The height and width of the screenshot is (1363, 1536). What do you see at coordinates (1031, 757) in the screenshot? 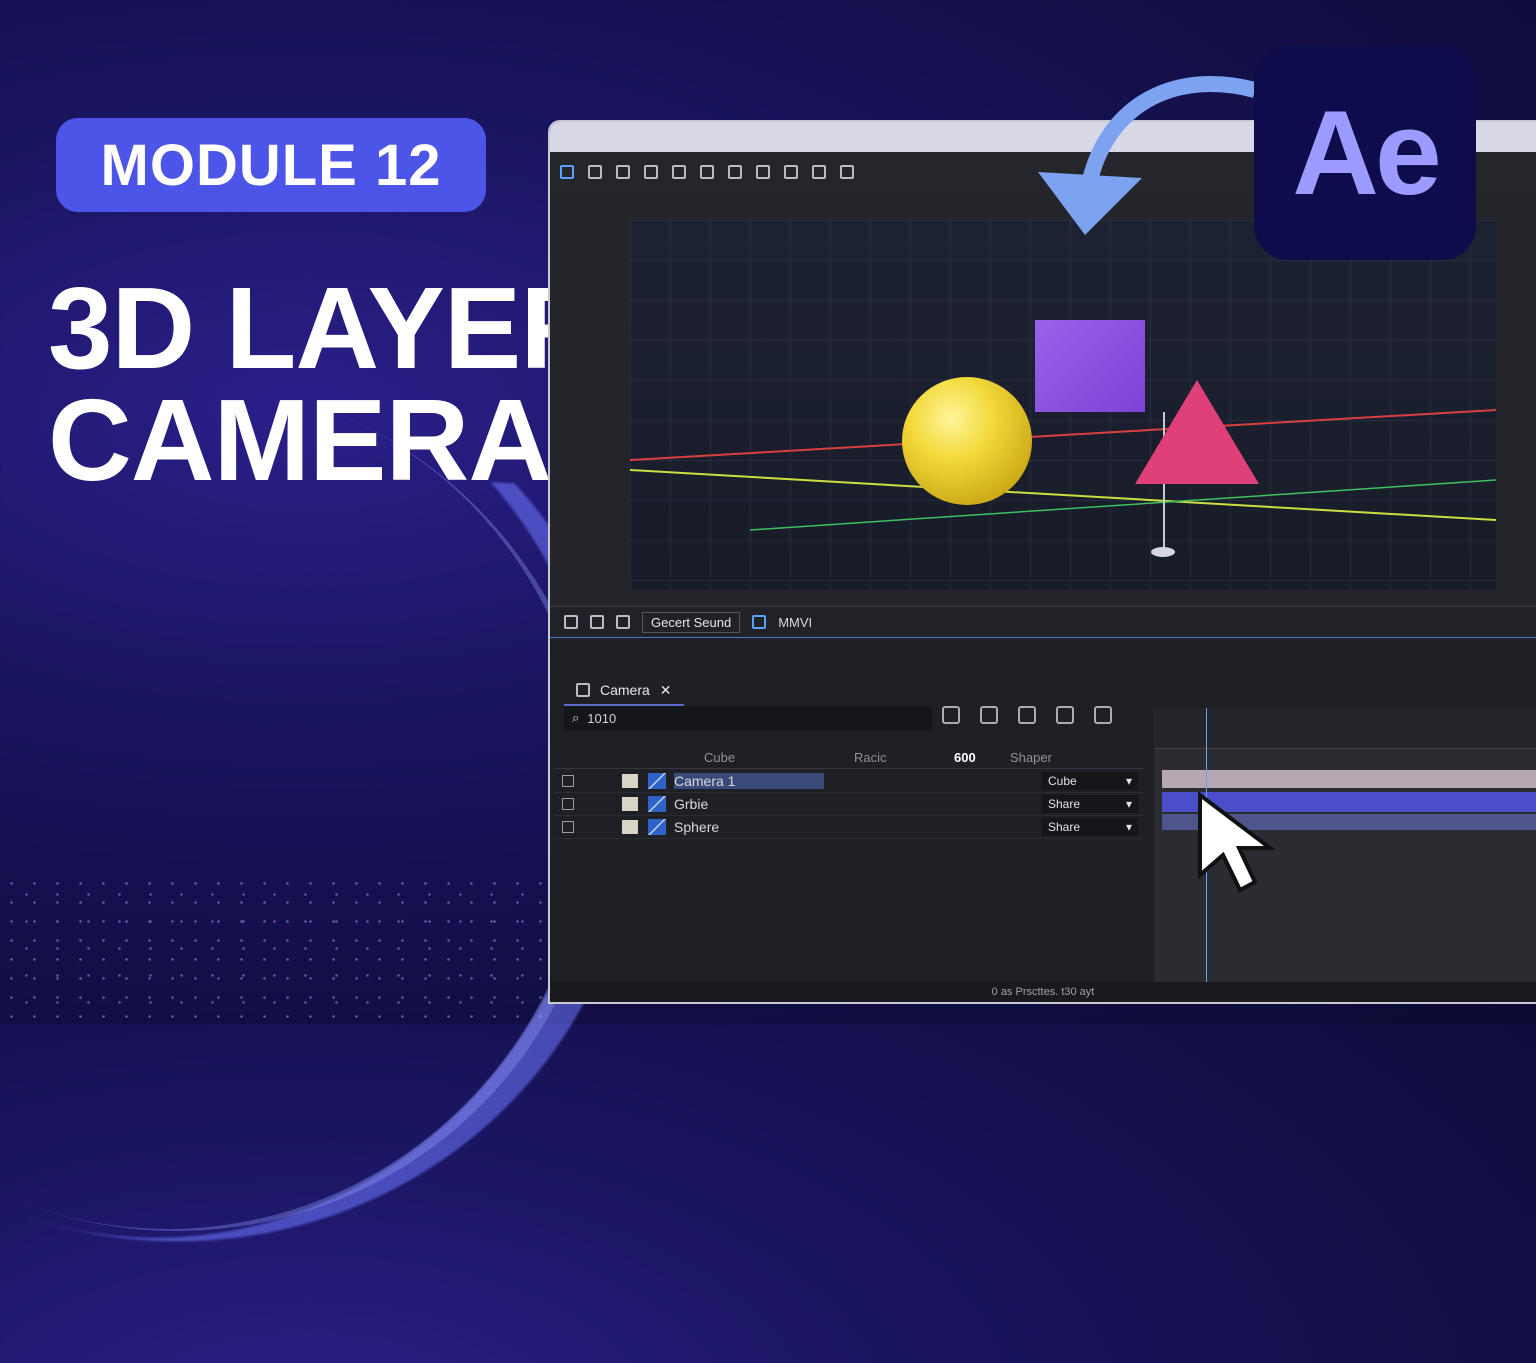
I see `column-shape: Shaper` at bounding box center [1031, 757].